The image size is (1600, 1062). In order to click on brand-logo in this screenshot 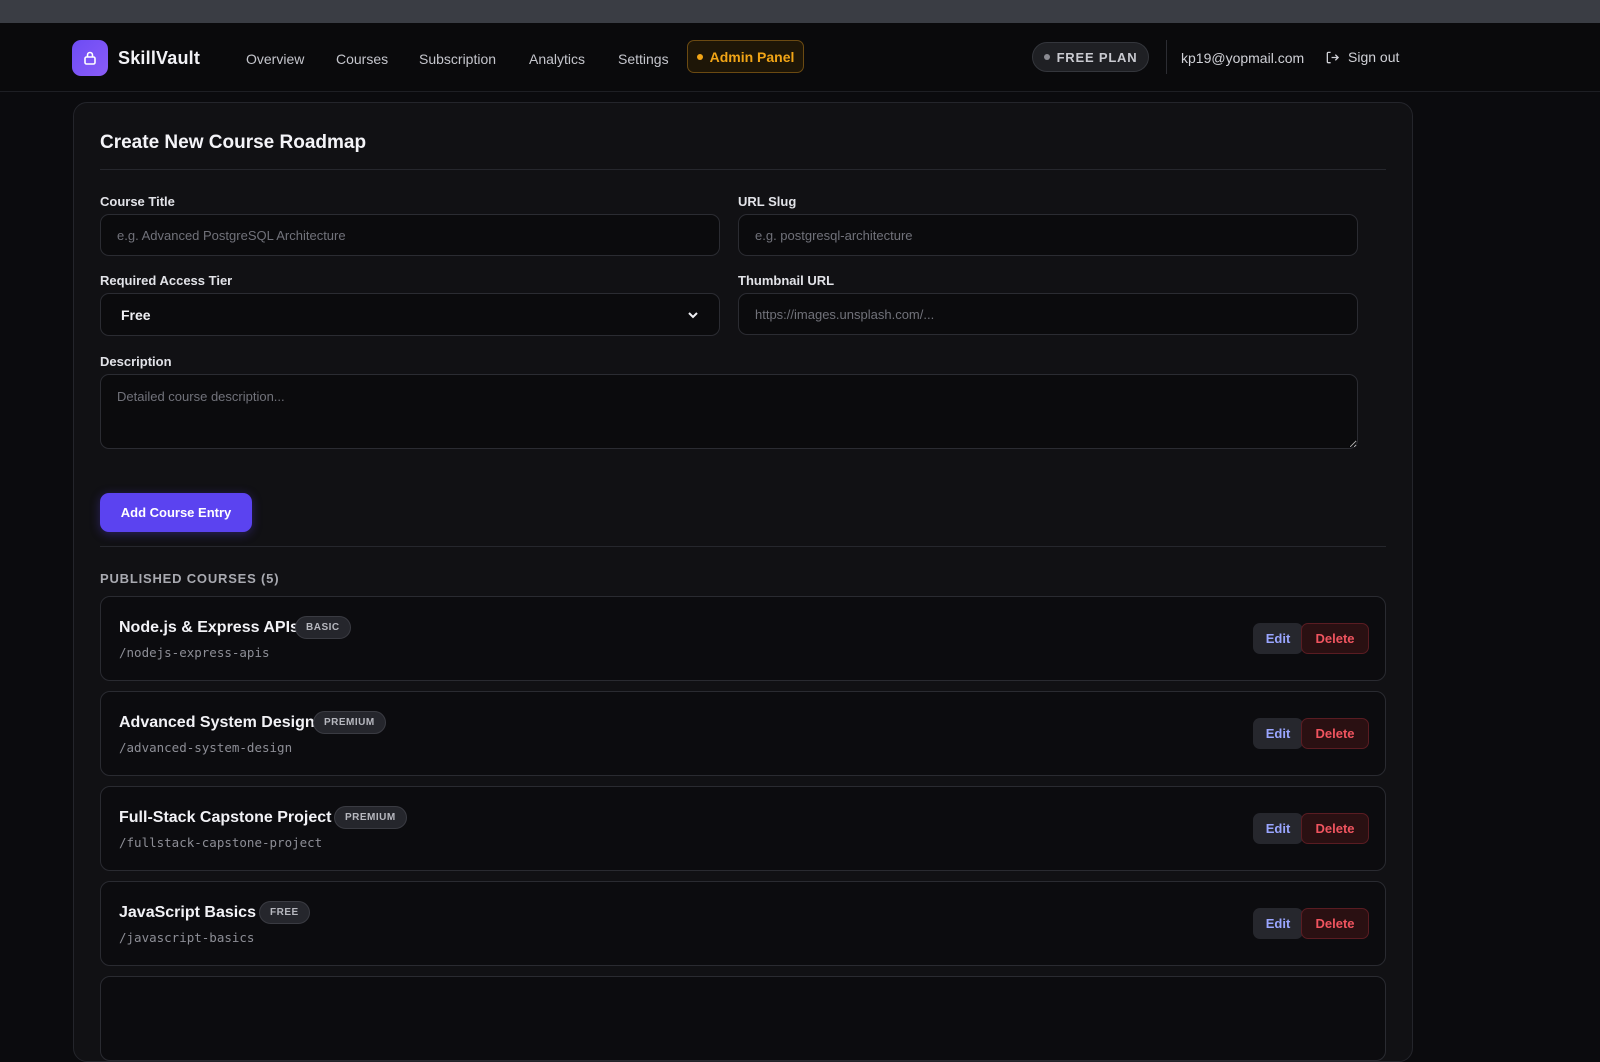, I will do `click(90, 58)`.